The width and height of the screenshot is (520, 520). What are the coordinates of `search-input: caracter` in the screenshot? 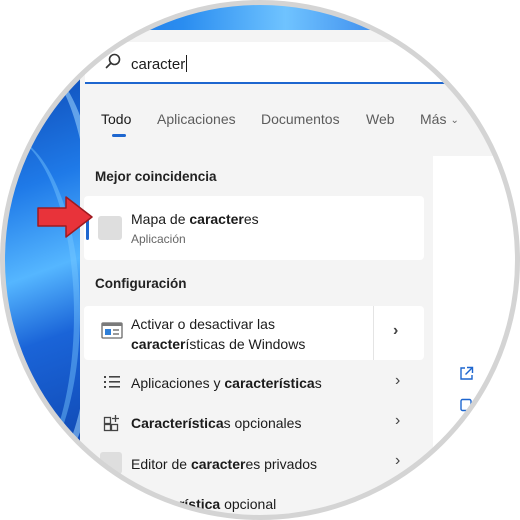 It's located at (159, 64).